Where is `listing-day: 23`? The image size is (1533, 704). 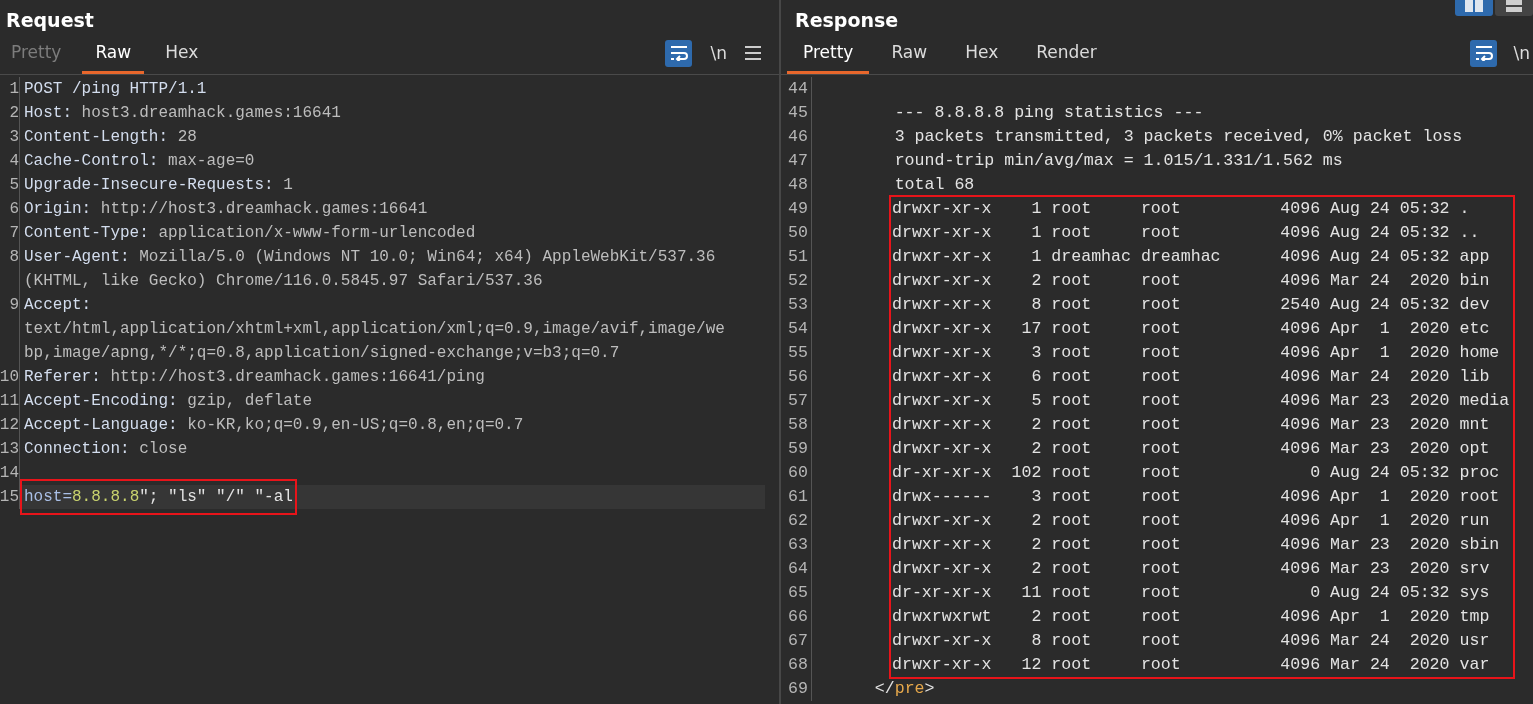 listing-day: 23 is located at coordinates (1379, 545).